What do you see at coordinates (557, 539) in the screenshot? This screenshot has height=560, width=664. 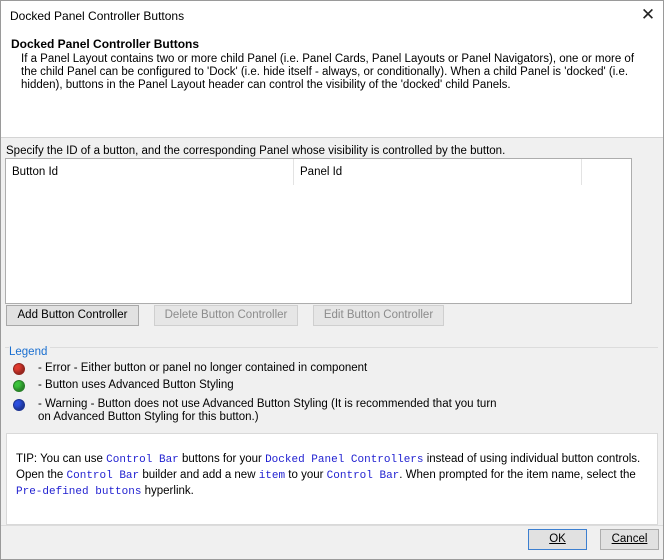 I see `ok-button: OK` at bounding box center [557, 539].